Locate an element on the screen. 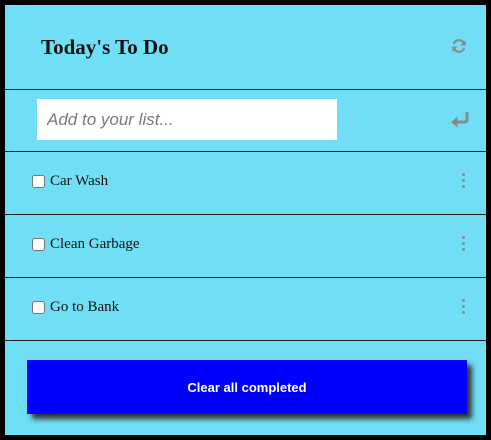 The width and height of the screenshot is (491, 440). list-item: Go to Bank is located at coordinates (245, 309).